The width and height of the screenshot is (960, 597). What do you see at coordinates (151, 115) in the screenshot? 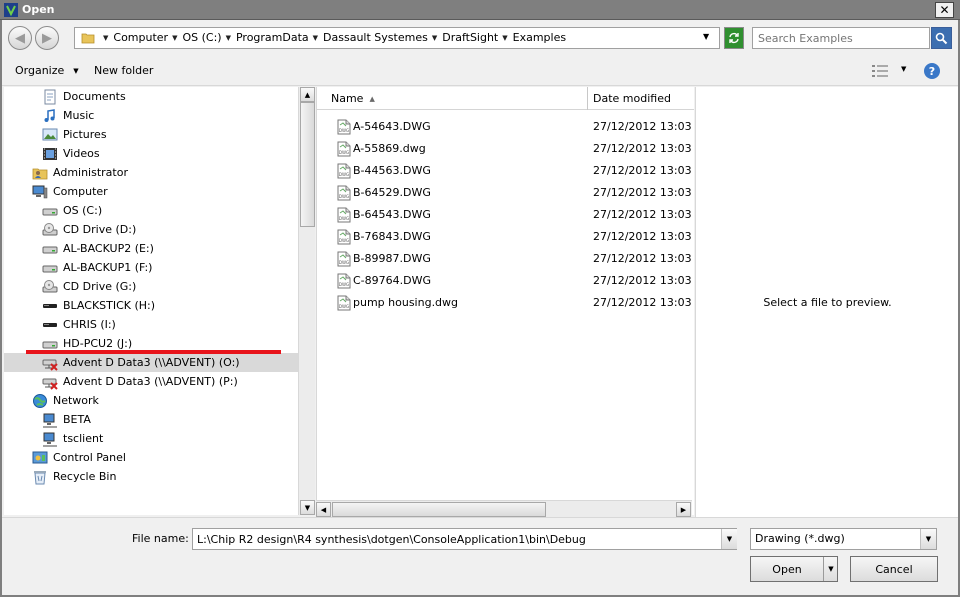
I see `nav-tree-item: Music` at bounding box center [151, 115].